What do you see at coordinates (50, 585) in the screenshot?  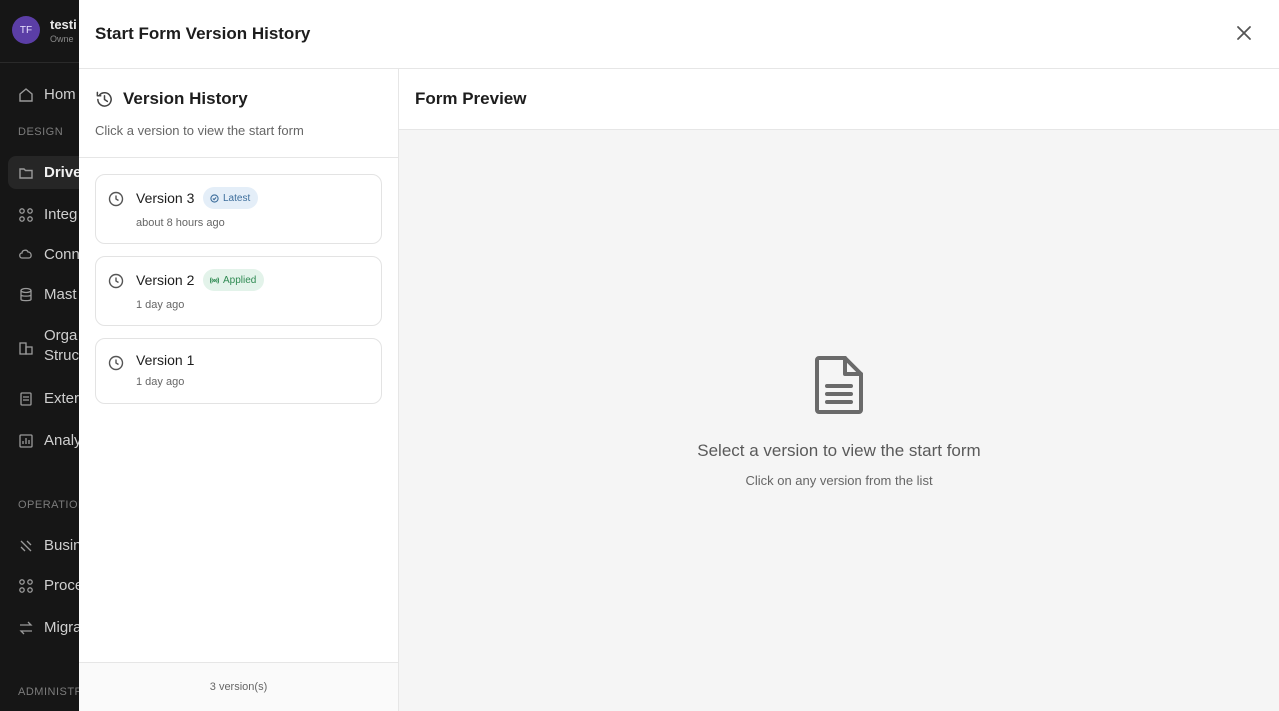 I see `sidebar-item-process: Proce` at bounding box center [50, 585].